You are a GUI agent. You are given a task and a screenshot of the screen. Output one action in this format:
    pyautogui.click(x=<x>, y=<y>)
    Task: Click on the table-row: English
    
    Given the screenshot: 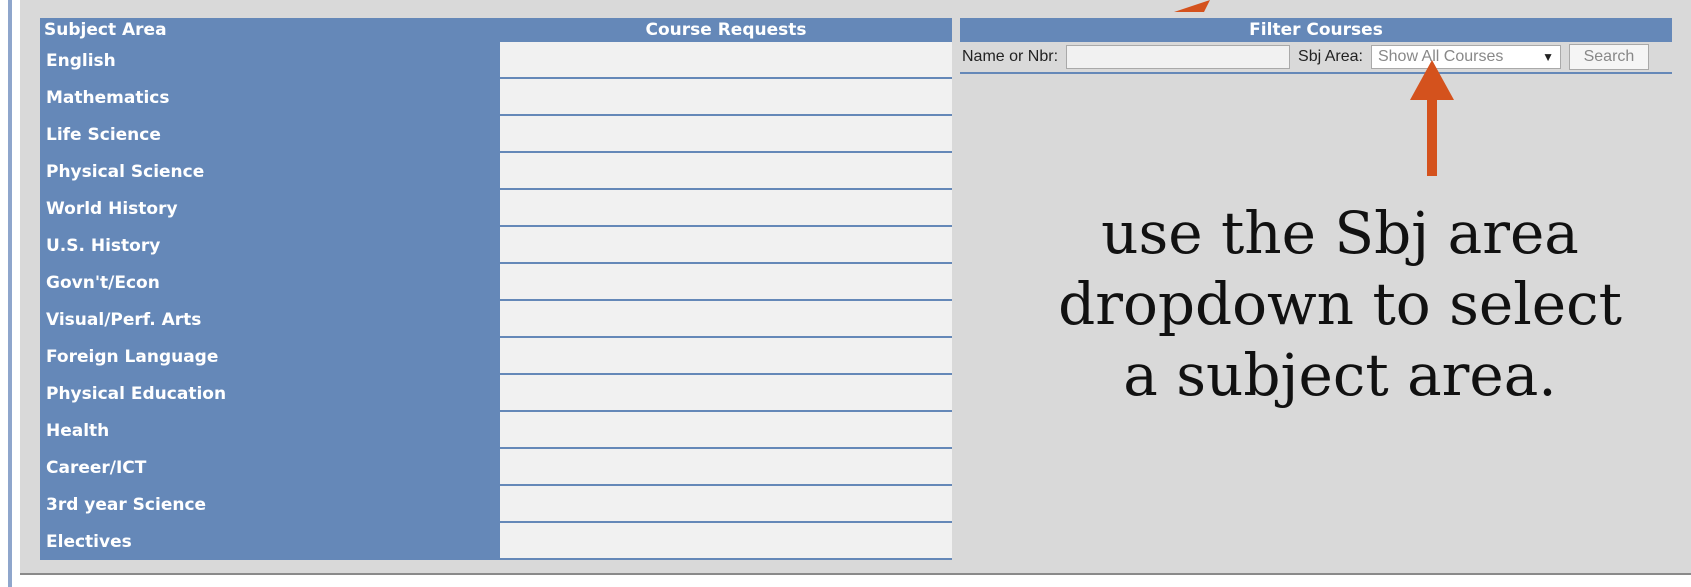 What is the action you would take?
    pyautogui.click(x=496, y=60)
    